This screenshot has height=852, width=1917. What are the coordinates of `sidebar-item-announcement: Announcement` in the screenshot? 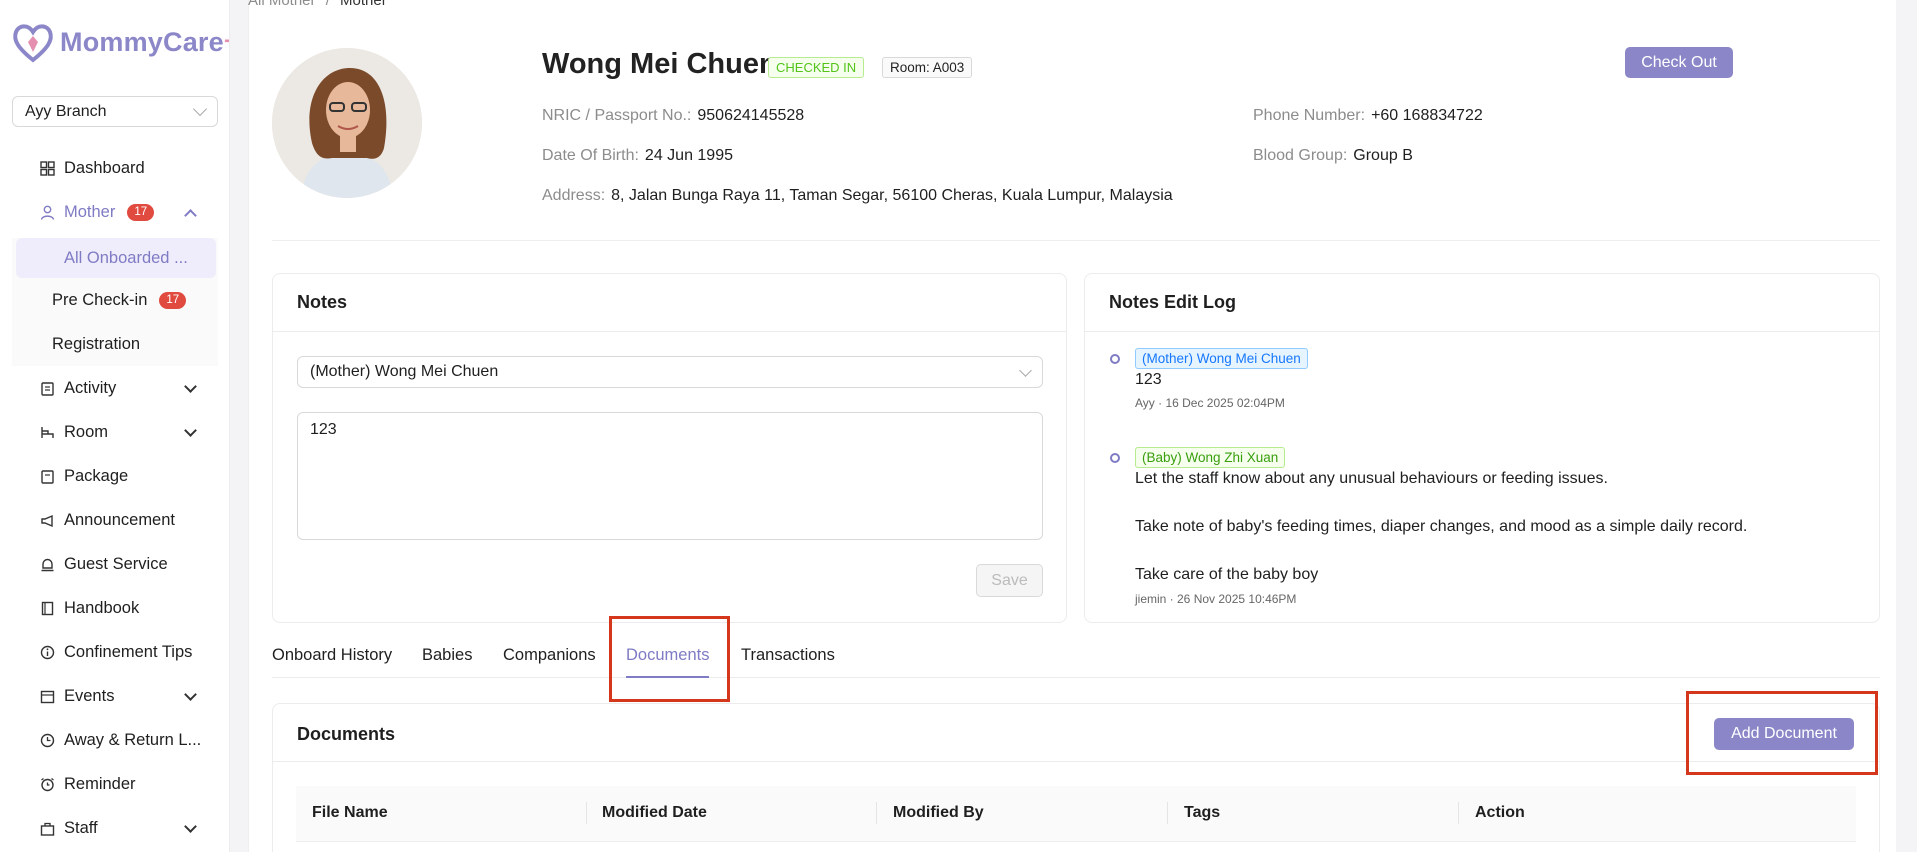 It's located at (114, 520).